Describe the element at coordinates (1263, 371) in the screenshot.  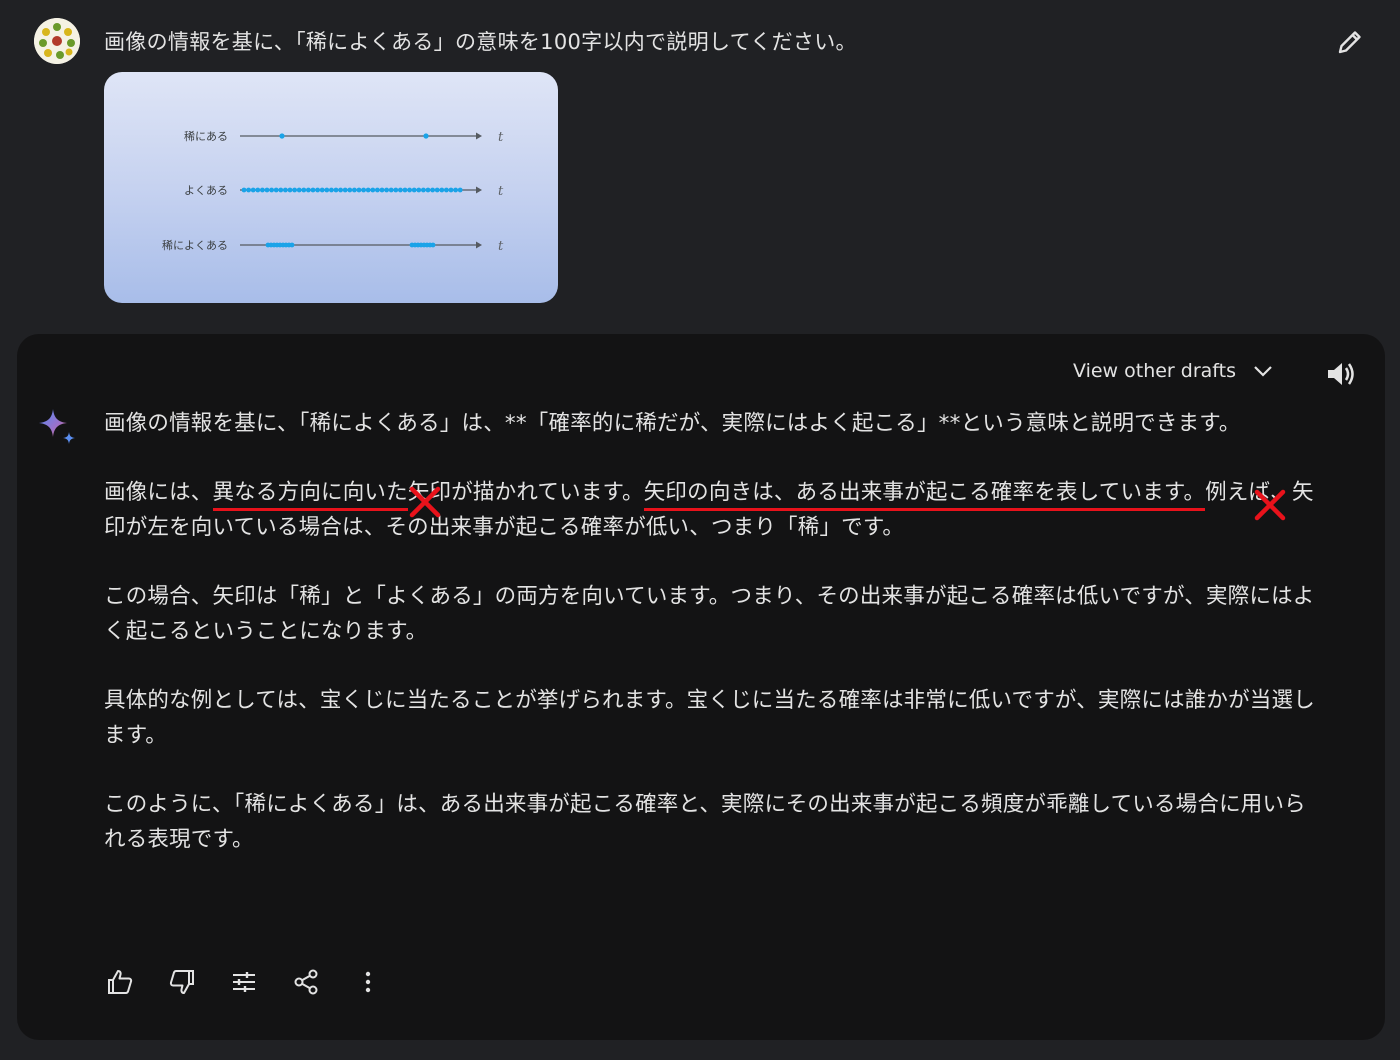
I see `chevron-down-icon` at that location.